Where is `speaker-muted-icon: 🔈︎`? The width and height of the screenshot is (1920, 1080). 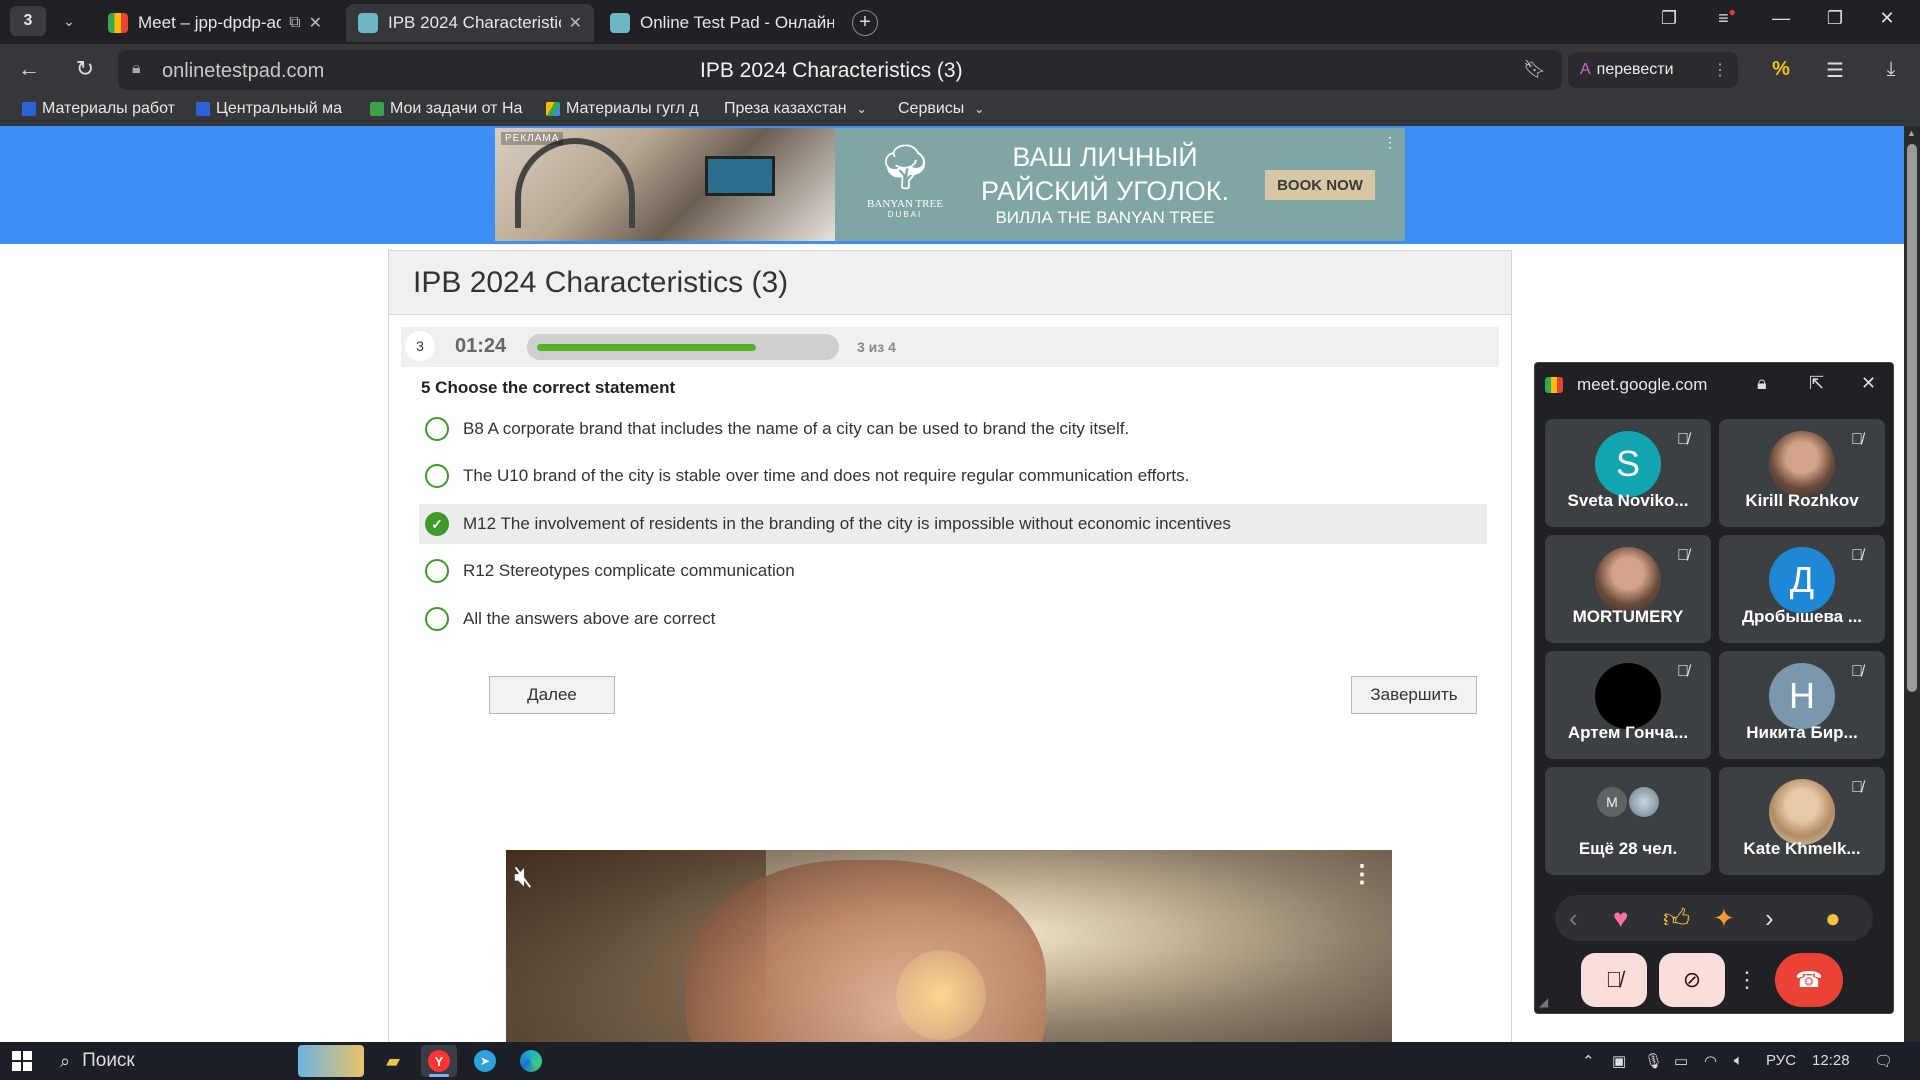
speaker-muted-icon: 🔈︎ is located at coordinates (1738, 1060).